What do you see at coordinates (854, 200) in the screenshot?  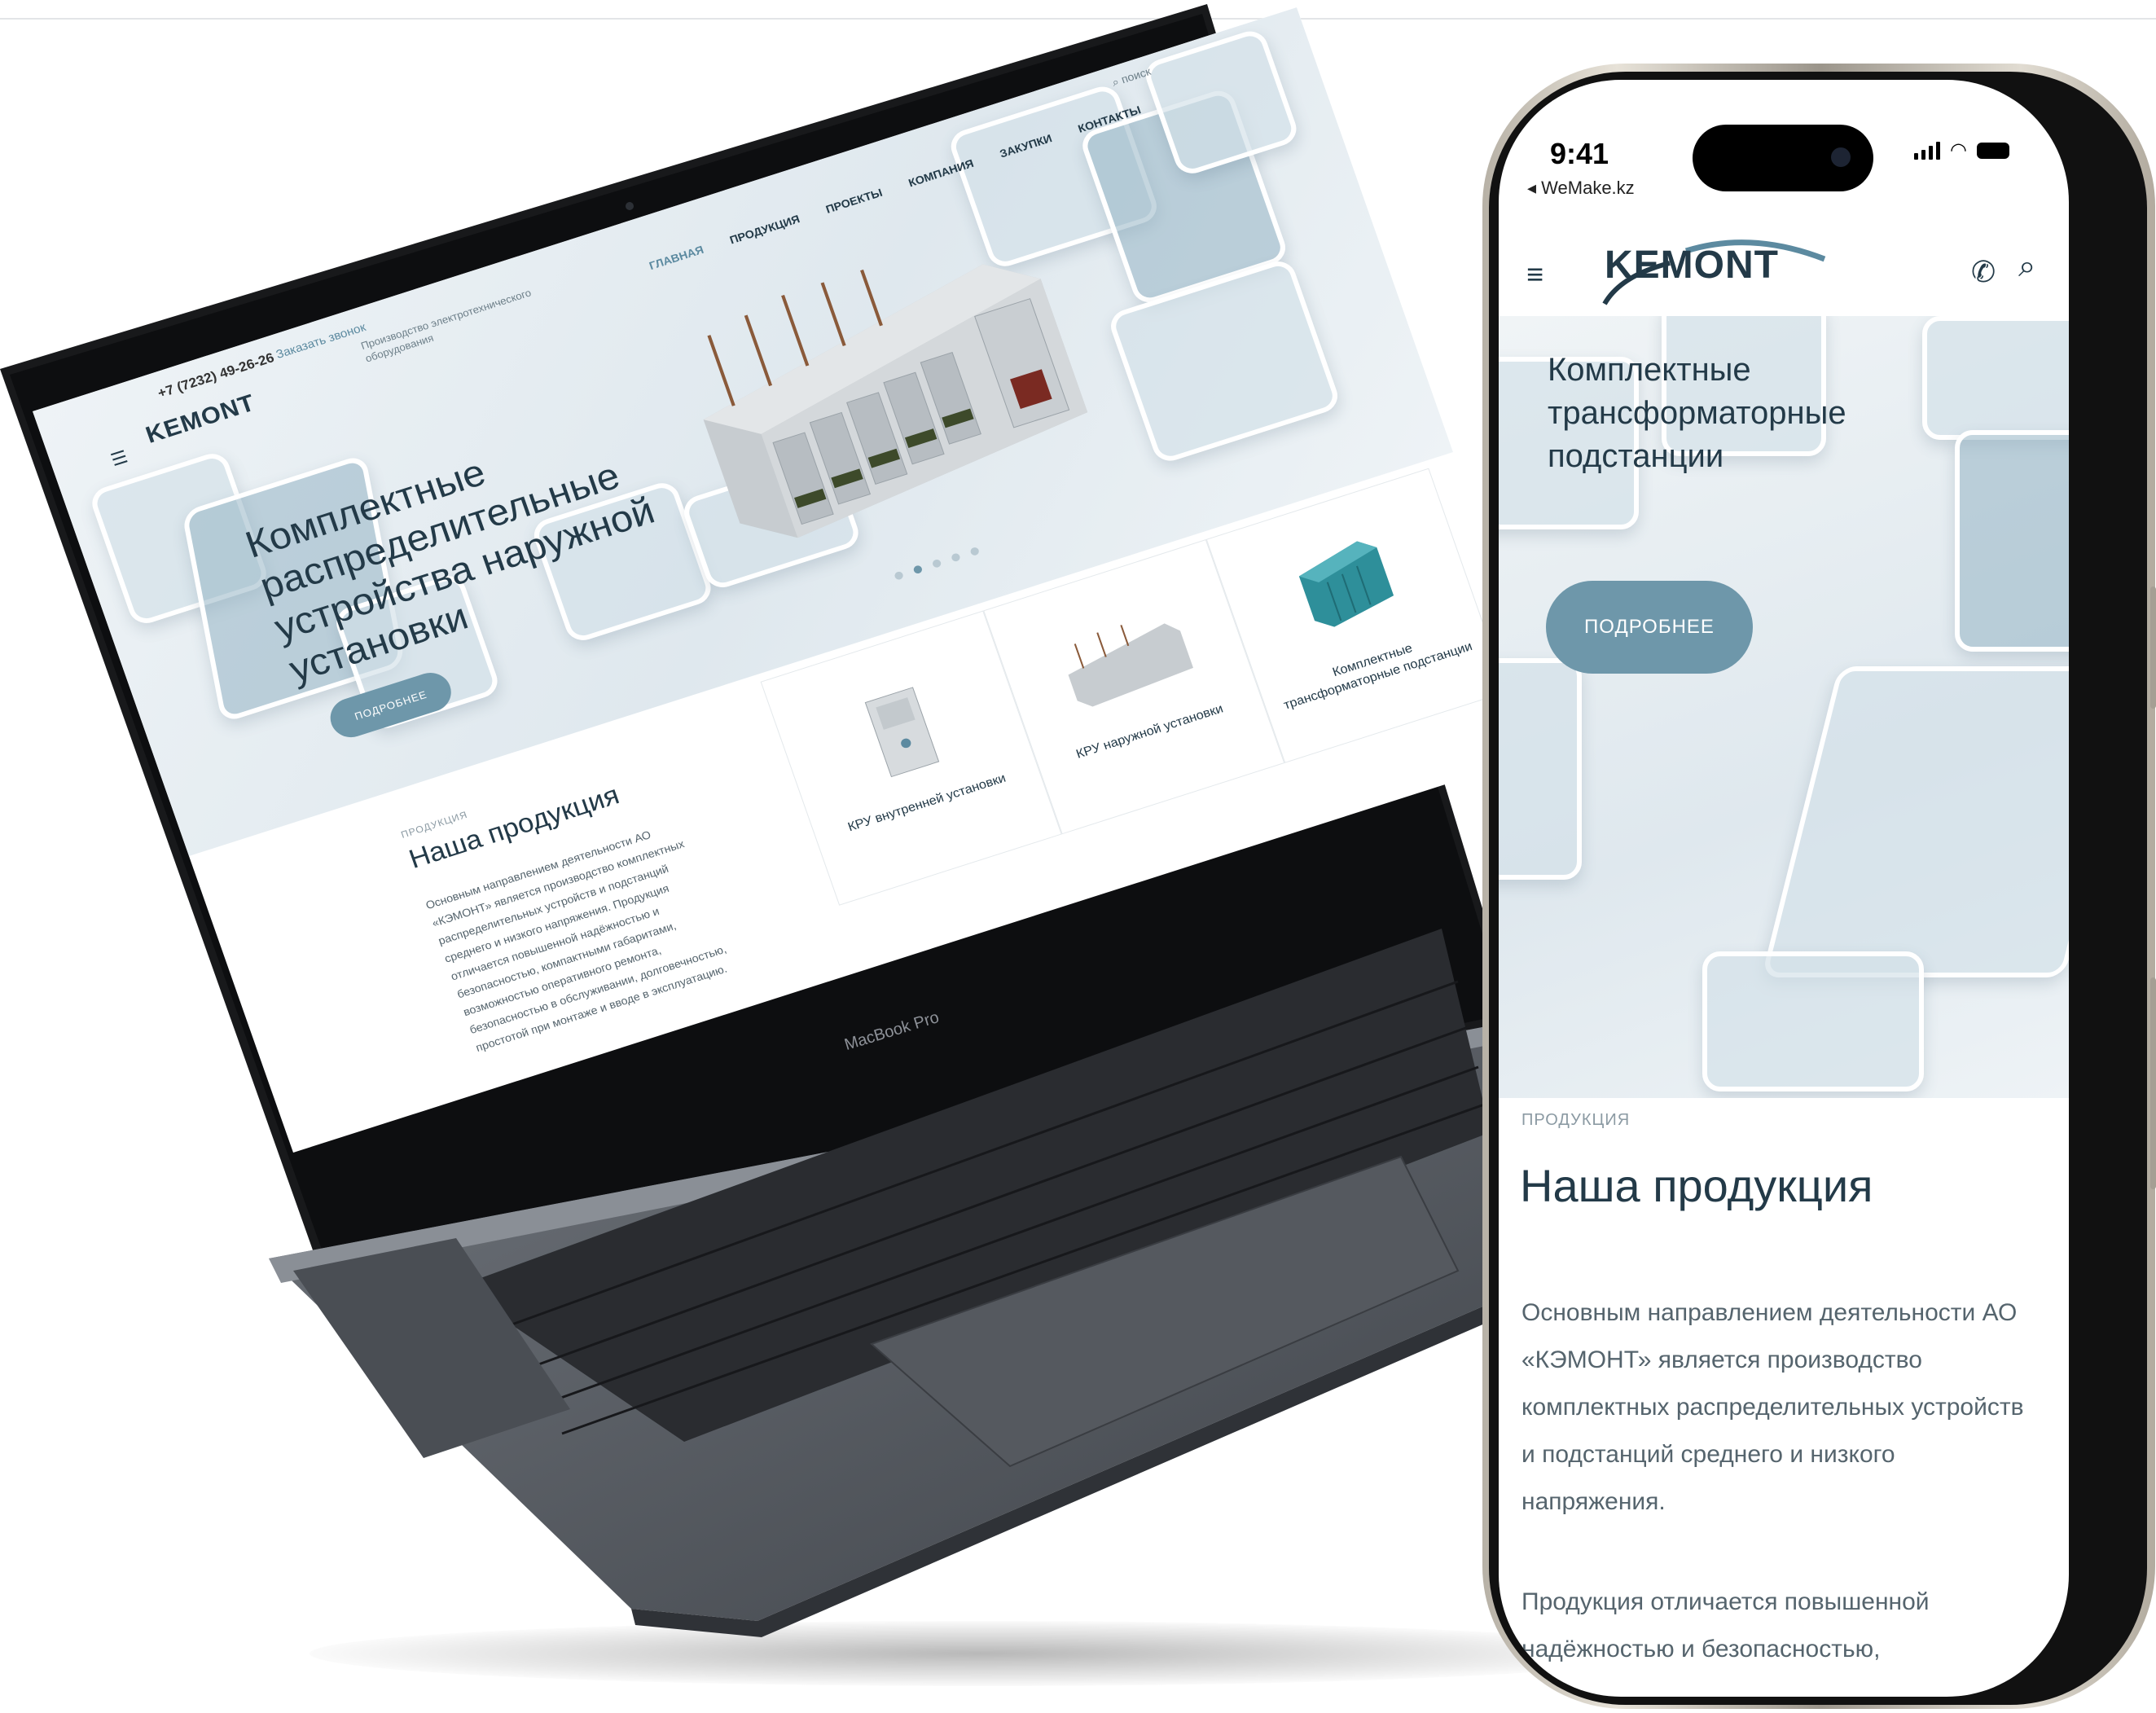 I see `nav-item-projects: ПРОЕКТЫ` at bounding box center [854, 200].